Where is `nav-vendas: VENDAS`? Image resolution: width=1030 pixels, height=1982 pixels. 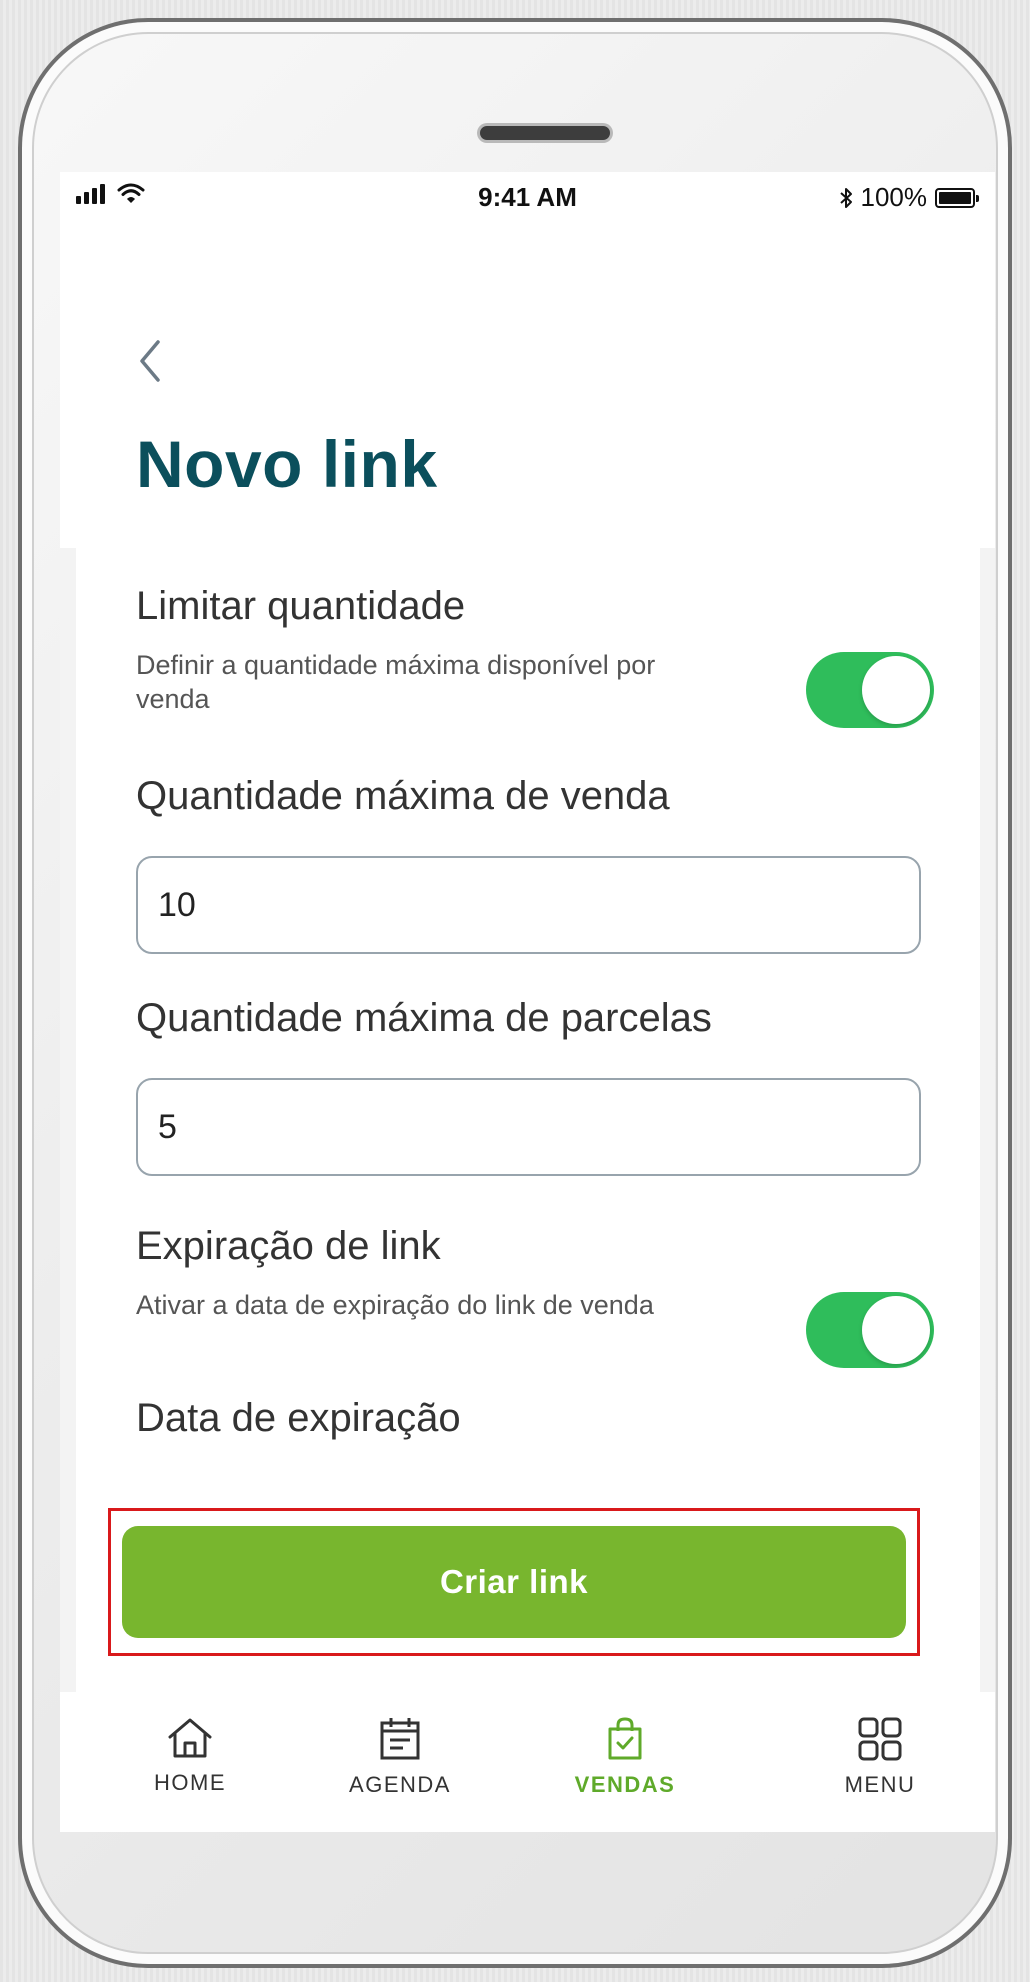 nav-vendas: VENDAS is located at coordinates (625, 1757).